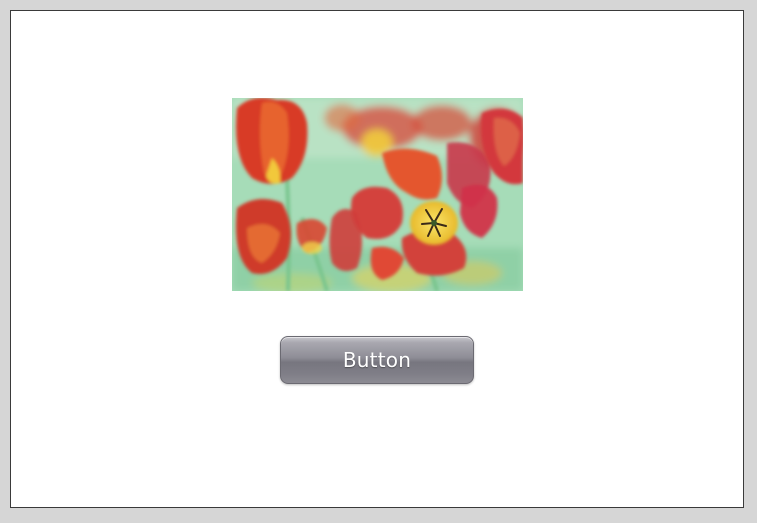 This screenshot has height=523, width=757. I want to click on main-button: Button, so click(377, 360).